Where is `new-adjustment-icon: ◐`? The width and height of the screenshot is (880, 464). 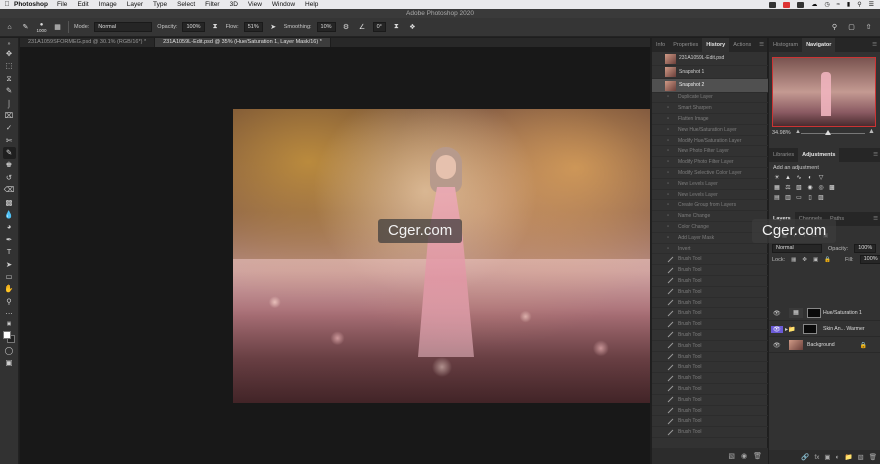 new-adjustment-icon: ◐ is located at coordinates (838, 457).